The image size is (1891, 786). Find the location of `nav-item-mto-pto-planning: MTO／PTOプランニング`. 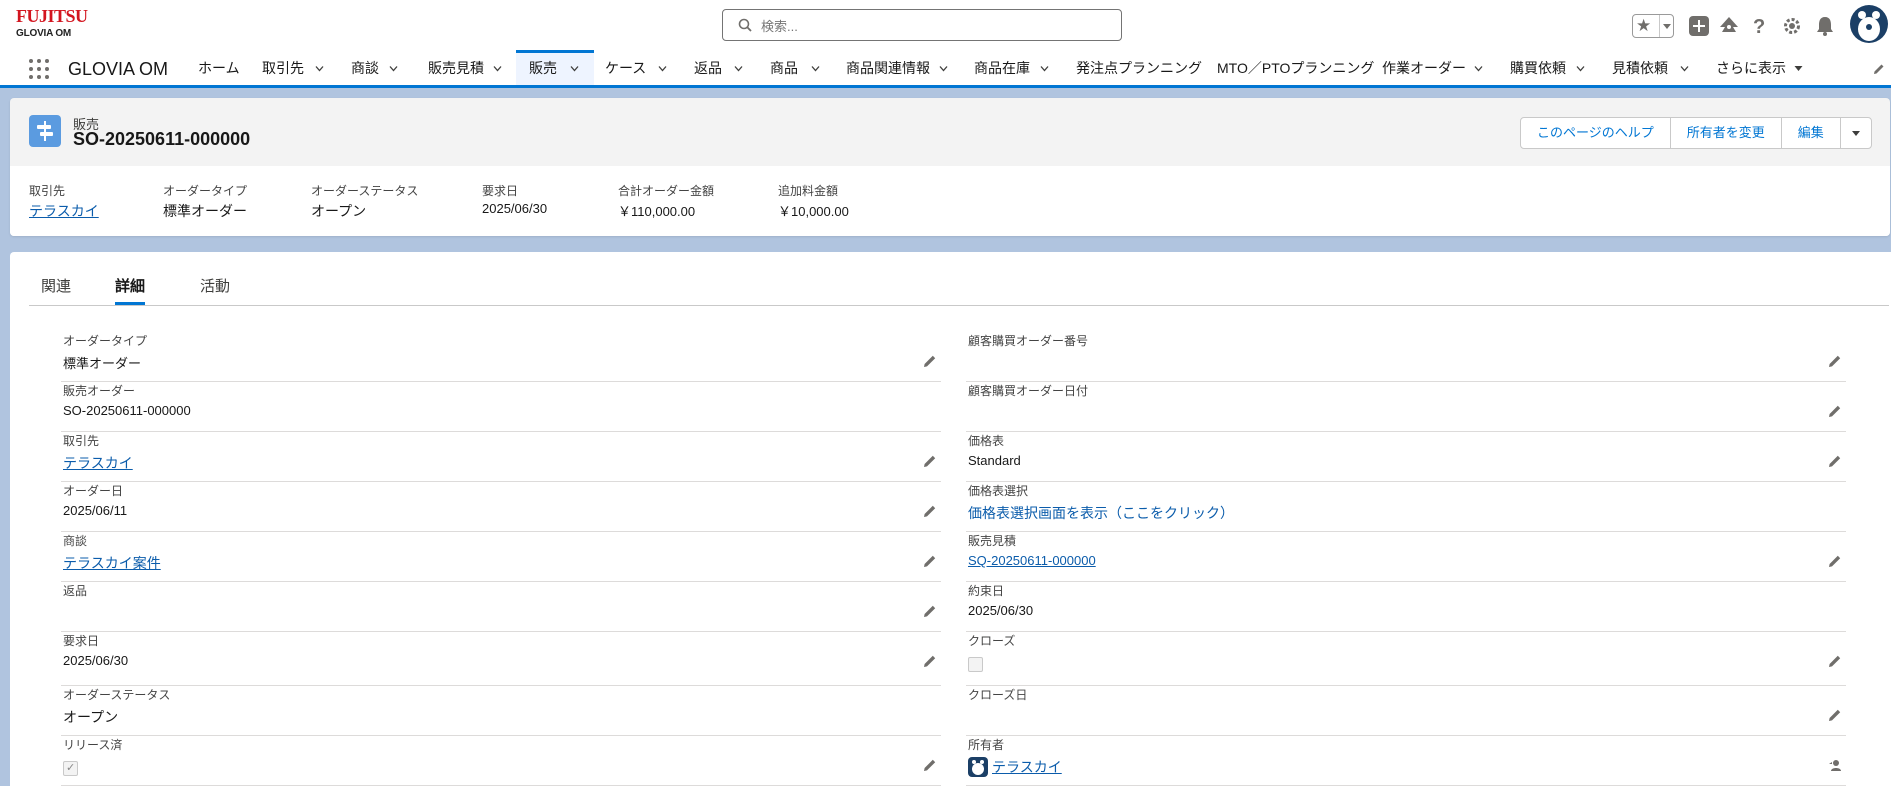

nav-item-mto-pto-planning: MTO／PTOプランニング is located at coordinates (1295, 67).